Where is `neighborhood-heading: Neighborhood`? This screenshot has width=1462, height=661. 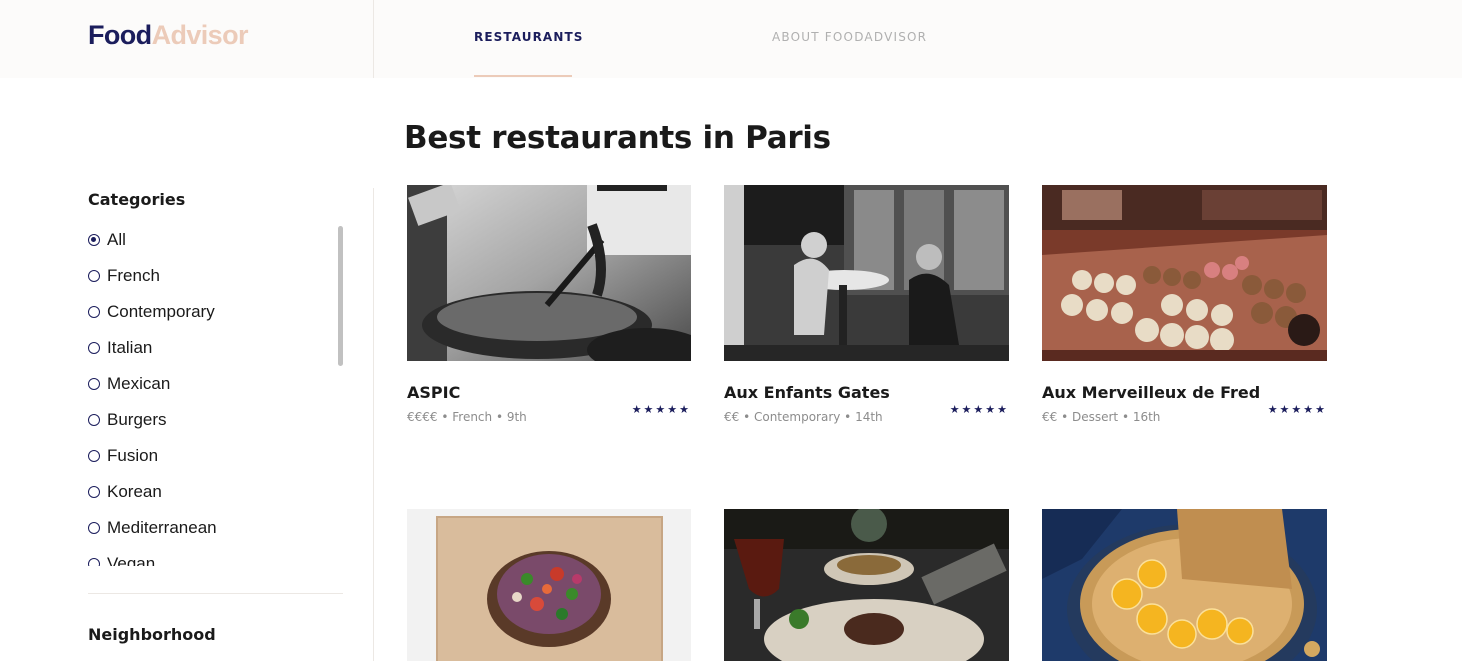
neighborhood-heading: Neighborhood is located at coordinates (152, 634).